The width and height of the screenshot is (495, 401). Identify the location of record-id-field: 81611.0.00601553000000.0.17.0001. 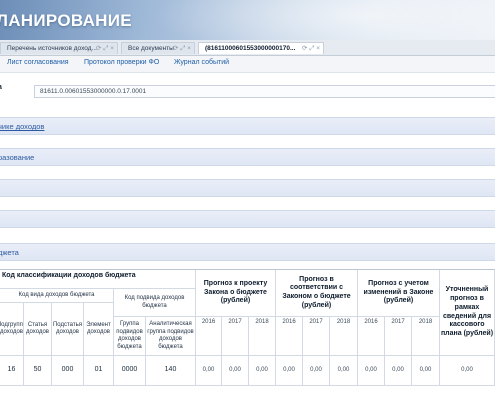
(264, 91).